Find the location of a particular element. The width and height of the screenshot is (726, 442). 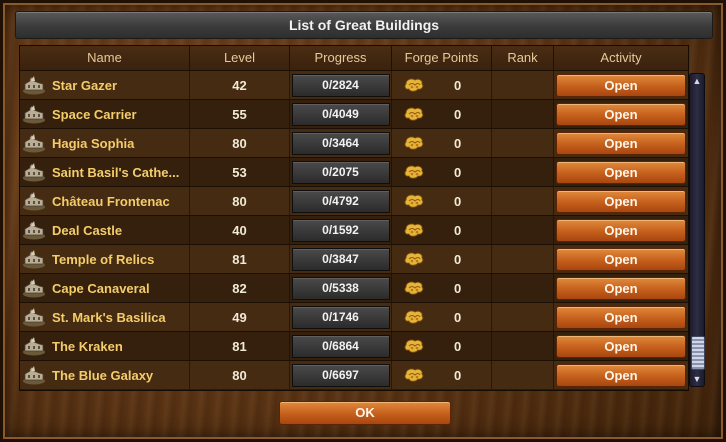

progress-bar: 0/3847 is located at coordinates (340, 259).